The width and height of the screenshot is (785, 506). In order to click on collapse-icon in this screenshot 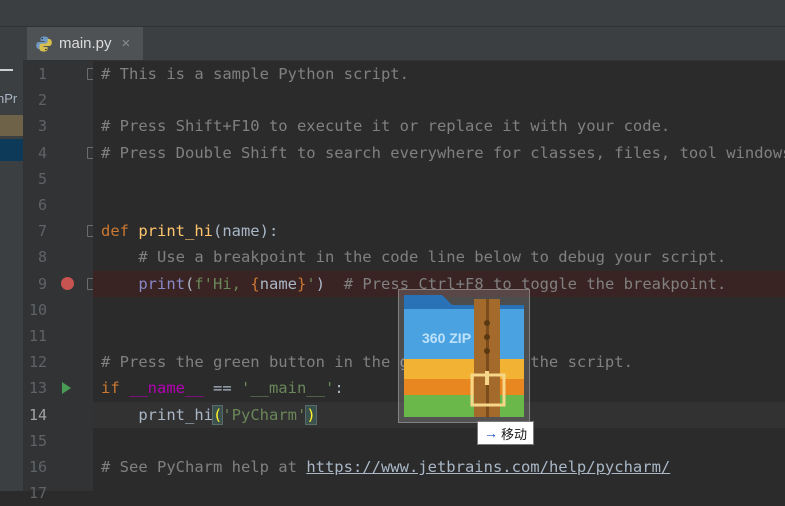, I will do `click(6, 70)`.